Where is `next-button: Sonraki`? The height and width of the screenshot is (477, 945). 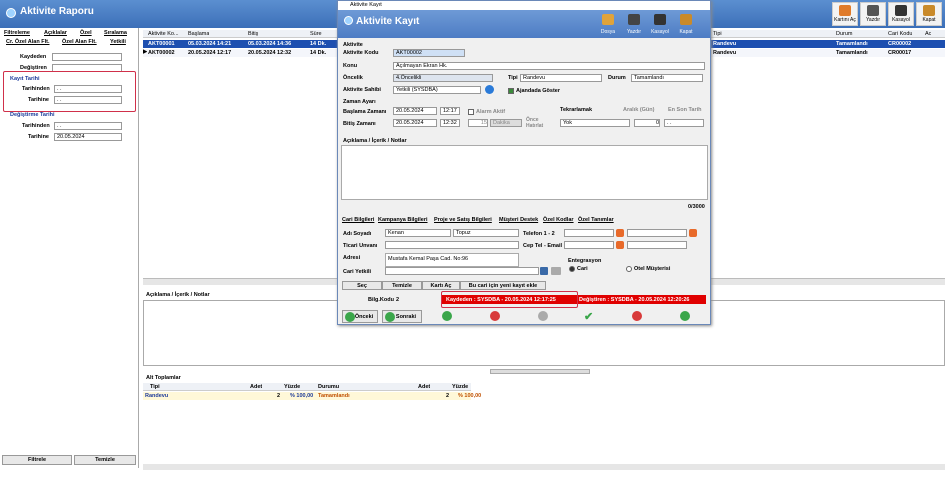 next-button: Sonraki is located at coordinates (402, 316).